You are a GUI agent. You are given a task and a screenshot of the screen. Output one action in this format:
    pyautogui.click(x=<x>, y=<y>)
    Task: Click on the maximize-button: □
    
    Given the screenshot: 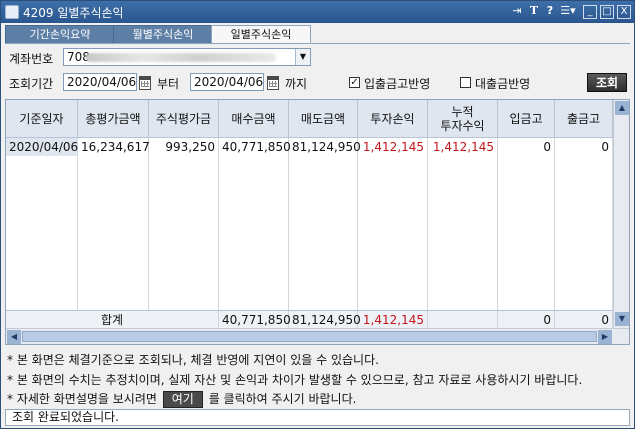 What is the action you would take?
    pyautogui.click(x=607, y=12)
    